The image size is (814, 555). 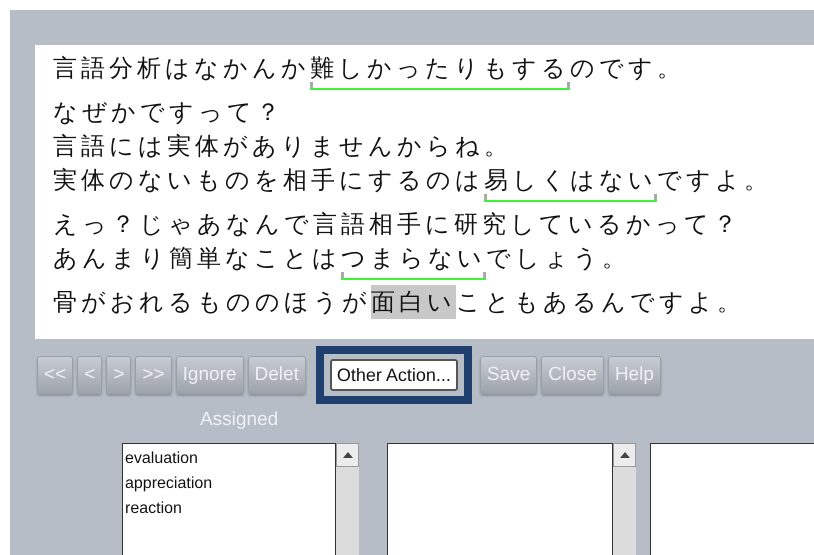 I want to click on text-line: ですよ。, so click(x=714, y=180).